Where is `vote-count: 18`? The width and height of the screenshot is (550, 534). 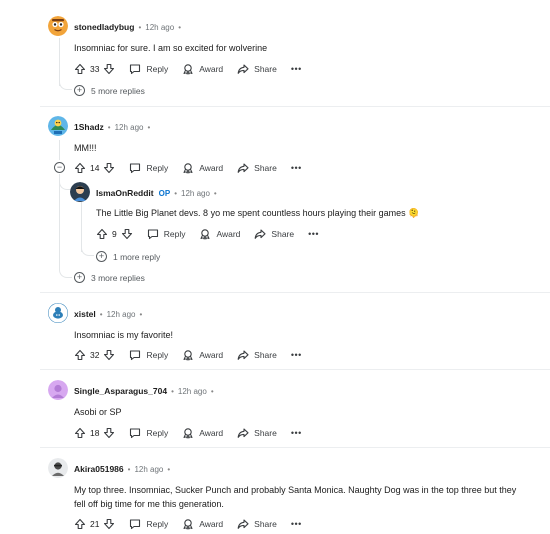
vote-count: 18 is located at coordinates (95, 433).